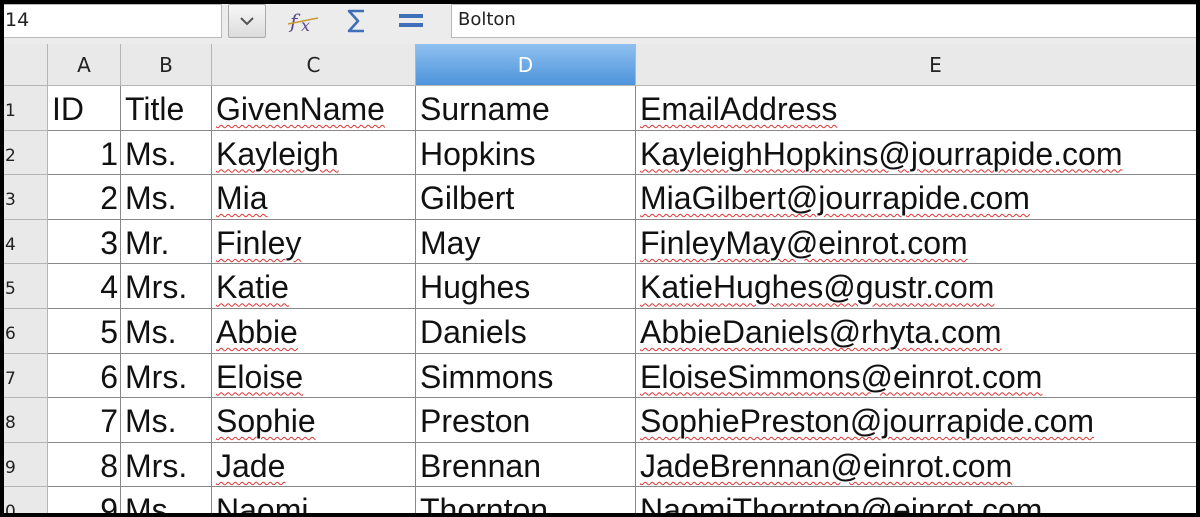 The width and height of the screenshot is (1200, 517). I want to click on cell-a4: 3, so click(84, 242).